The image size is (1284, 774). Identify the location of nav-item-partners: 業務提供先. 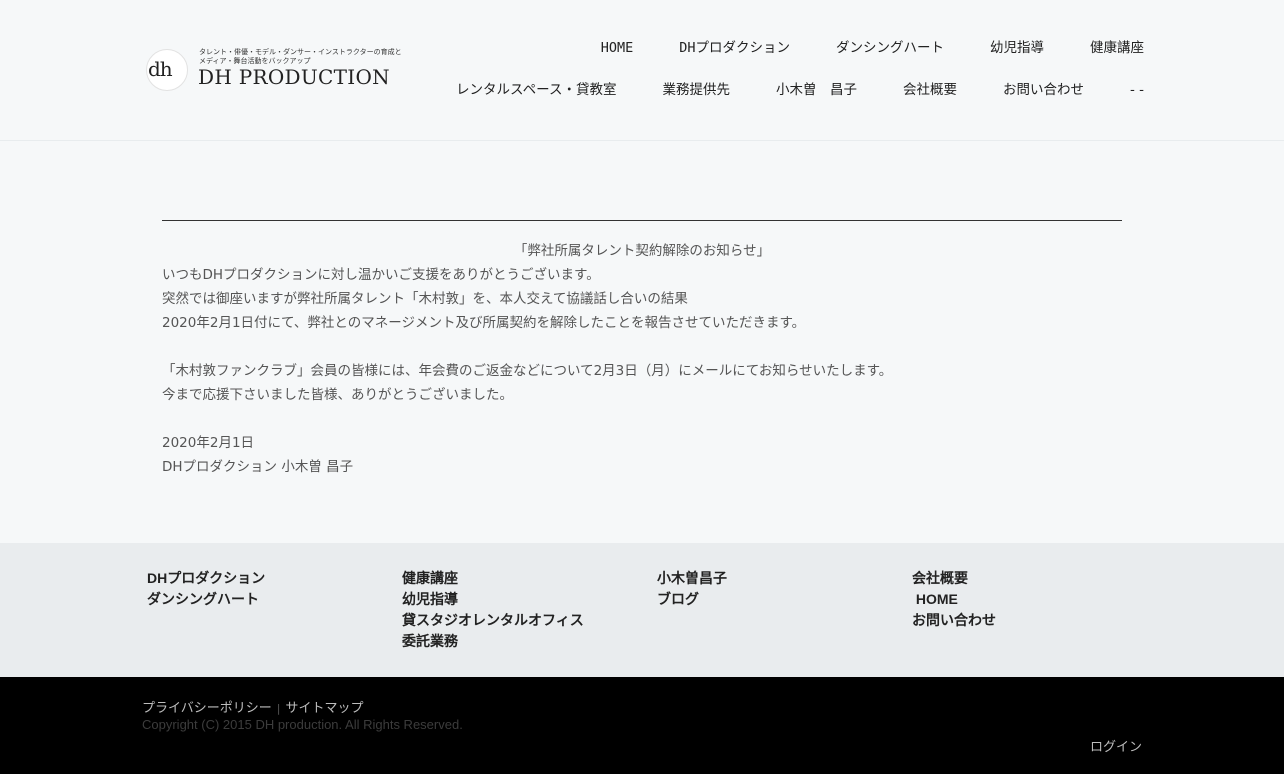
(696, 90).